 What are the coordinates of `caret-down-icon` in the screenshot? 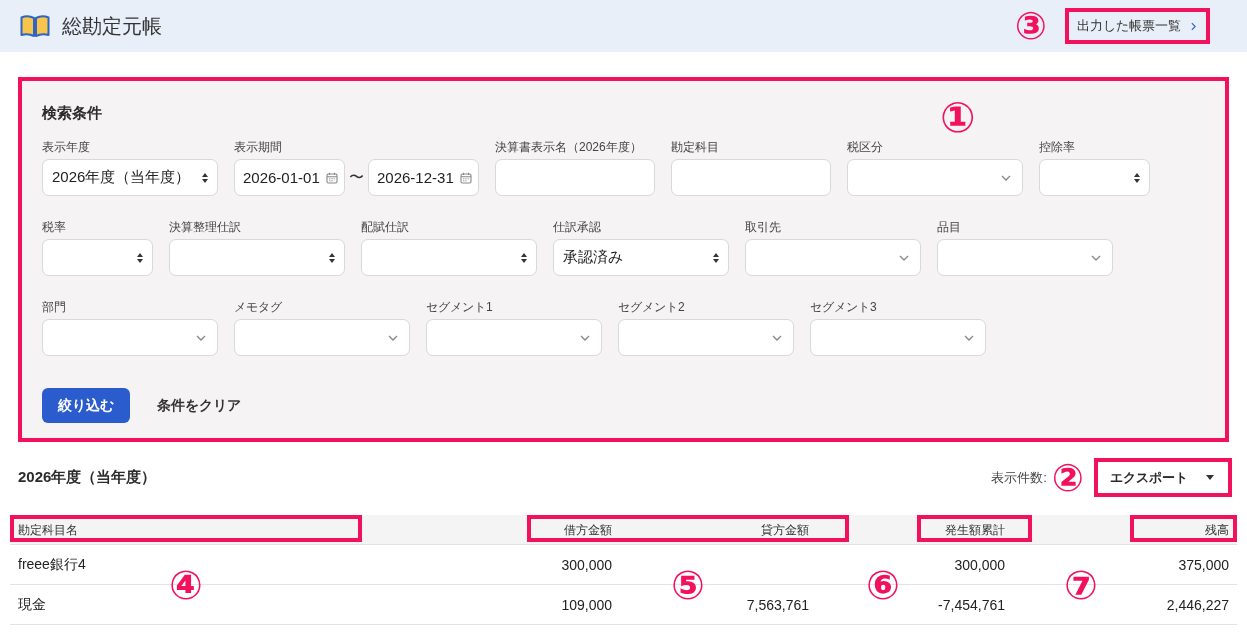 It's located at (1210, 477).